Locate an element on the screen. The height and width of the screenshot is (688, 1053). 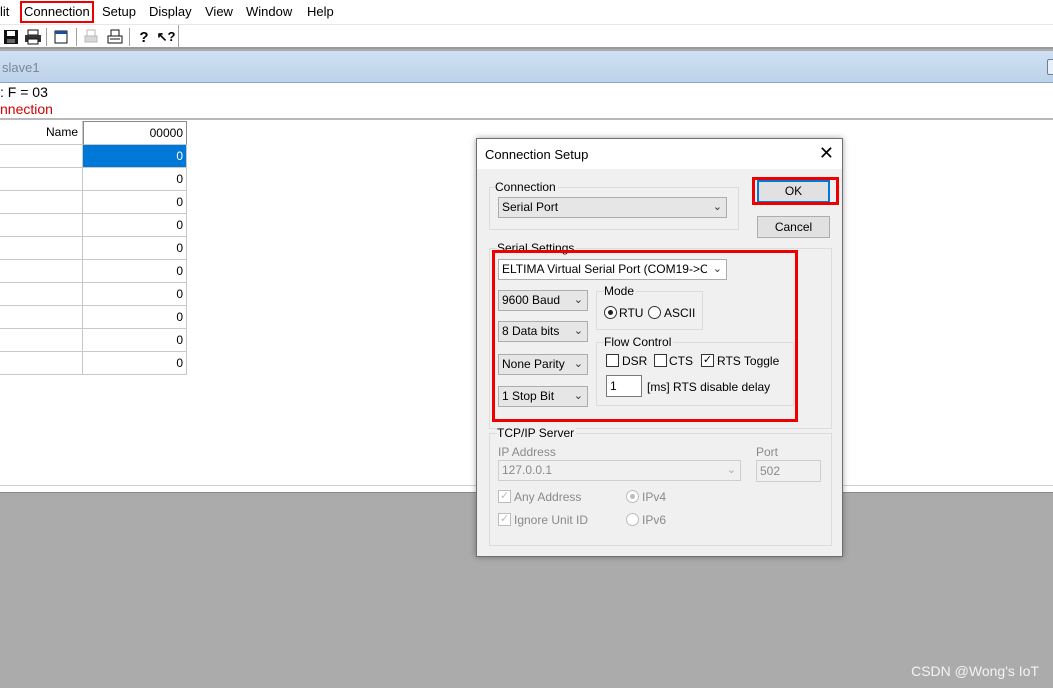
menu-setup: Setup is located at coordinates (119, 12).